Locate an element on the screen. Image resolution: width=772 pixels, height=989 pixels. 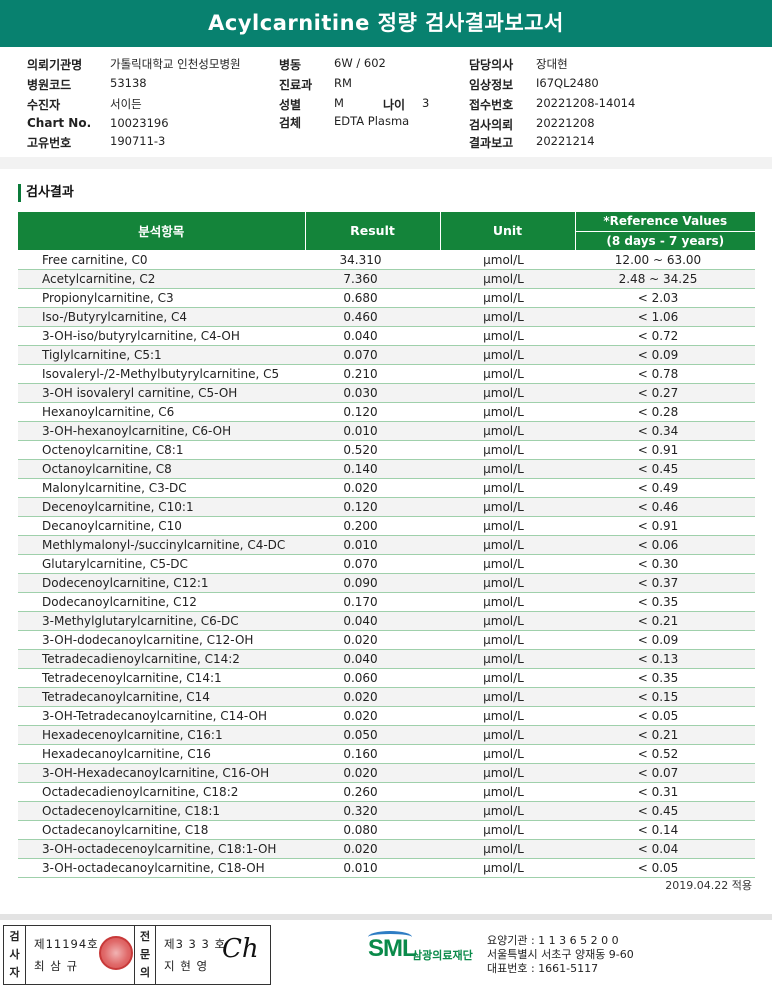
specimen-value: EDTA Plasma is located at coordinates (372, 121).